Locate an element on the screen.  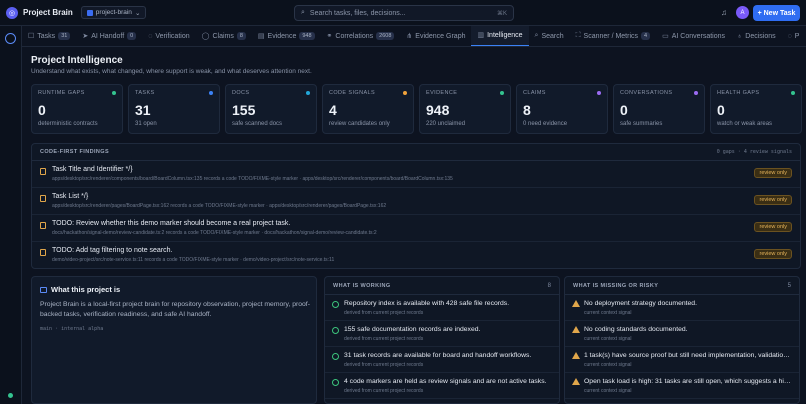
stat-label: RUNTIME GAPS is located at coordinates (61, 93).